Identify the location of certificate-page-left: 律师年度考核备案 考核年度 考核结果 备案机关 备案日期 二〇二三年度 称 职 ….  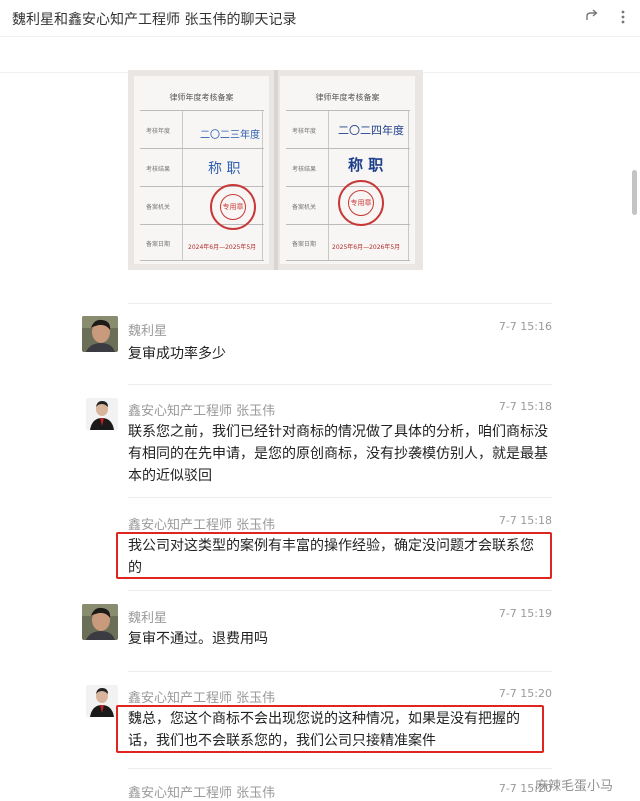
(201, 170).